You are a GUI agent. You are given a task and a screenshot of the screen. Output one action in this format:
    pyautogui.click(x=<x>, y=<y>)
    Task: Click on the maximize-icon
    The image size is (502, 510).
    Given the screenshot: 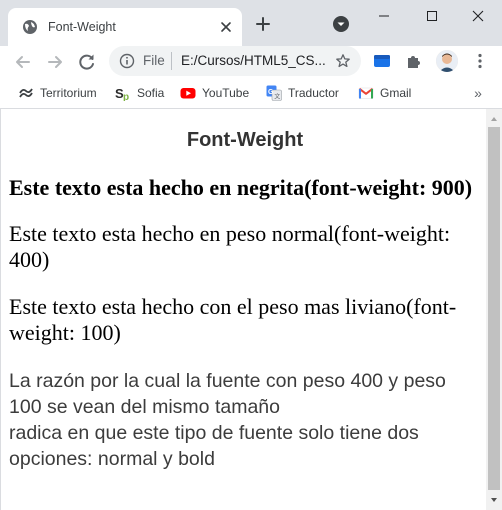 What is the action you would take?
    pyautogui.click(x=432, y=16)
    